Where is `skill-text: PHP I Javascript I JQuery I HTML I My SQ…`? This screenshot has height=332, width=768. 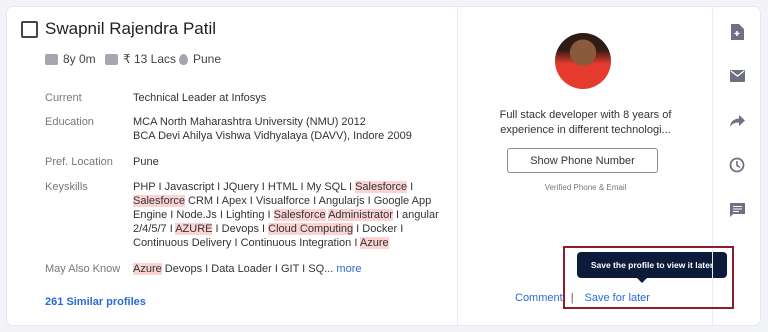
skill-text: PHP I Javascript I JQuery I HTML I My SQ… is located at coordinates (244, 187).